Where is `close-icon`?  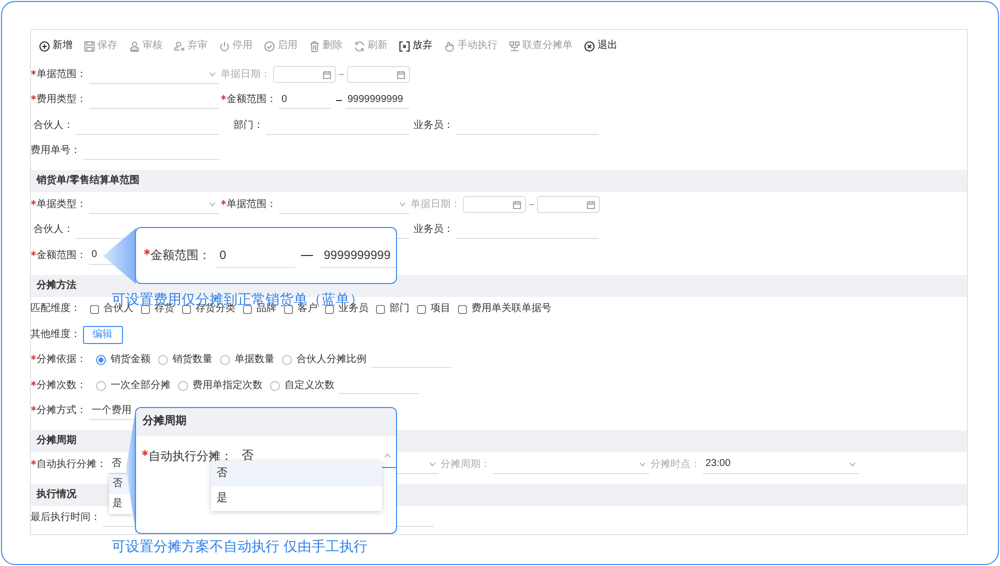 close-icon is located at coordinates (589, 46).